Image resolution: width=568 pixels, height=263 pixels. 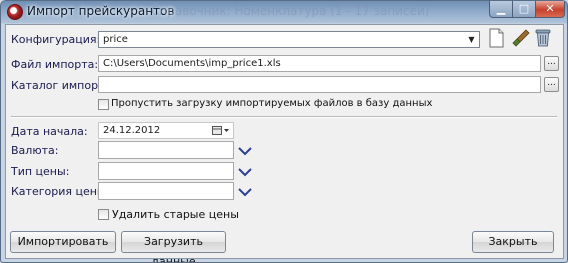 I want to click on skip-load-checkbox, so click(x=103, y=104).